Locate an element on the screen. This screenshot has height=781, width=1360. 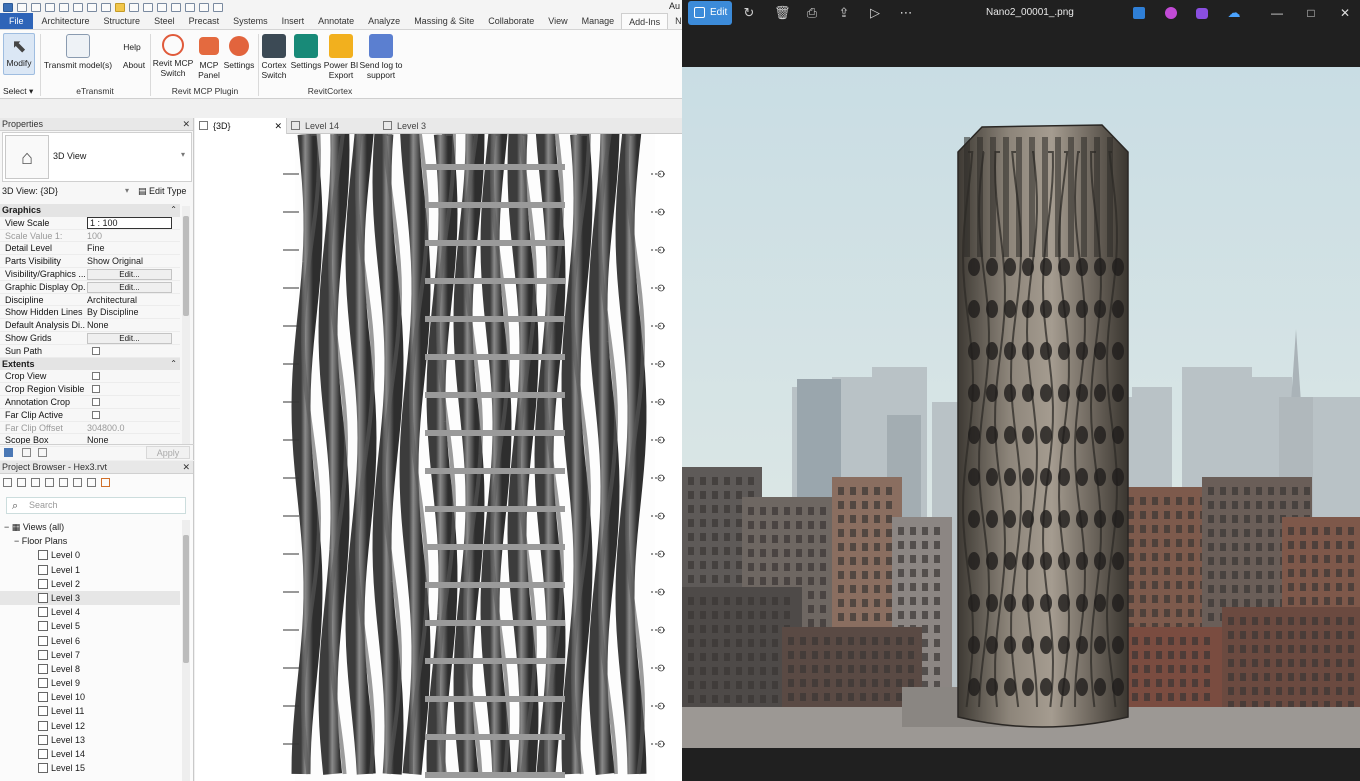
link-icon is located at coordinates (105, 482).